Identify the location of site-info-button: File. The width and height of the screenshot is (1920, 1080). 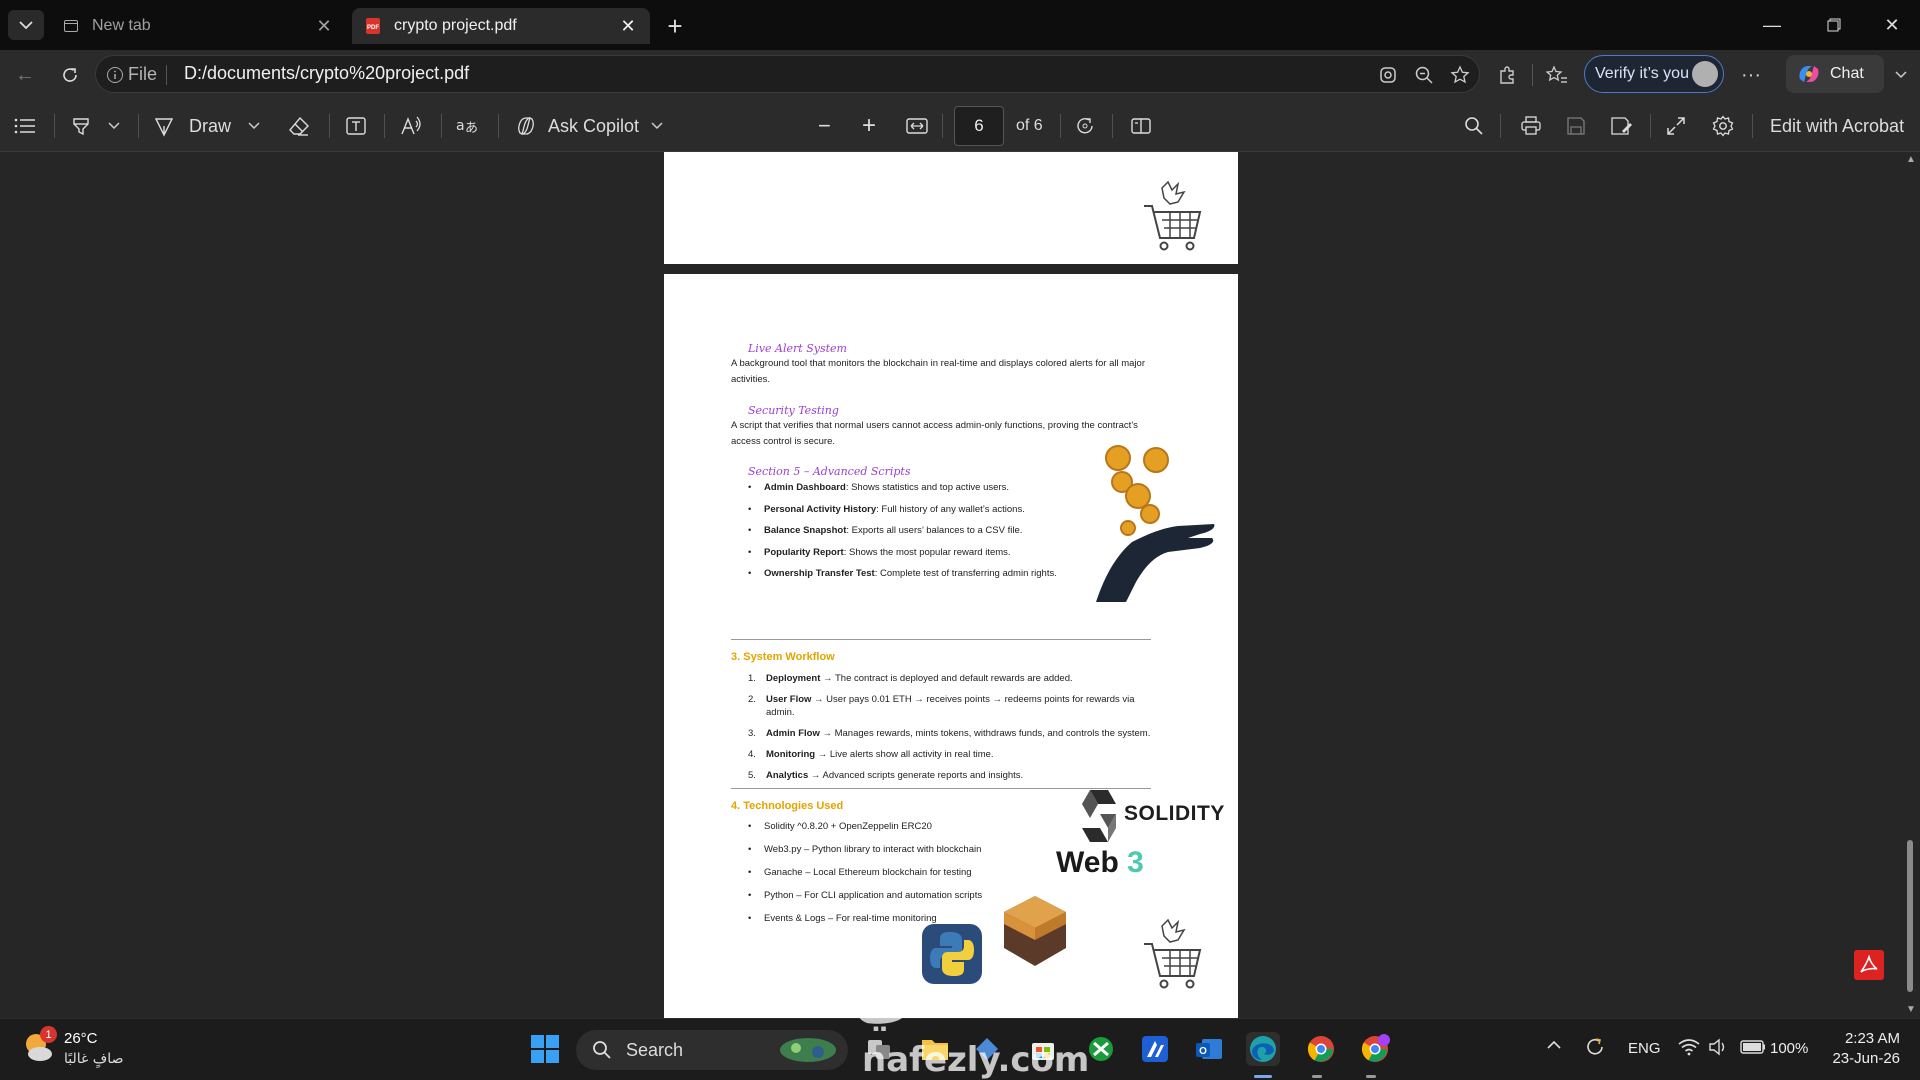
(131, 74).